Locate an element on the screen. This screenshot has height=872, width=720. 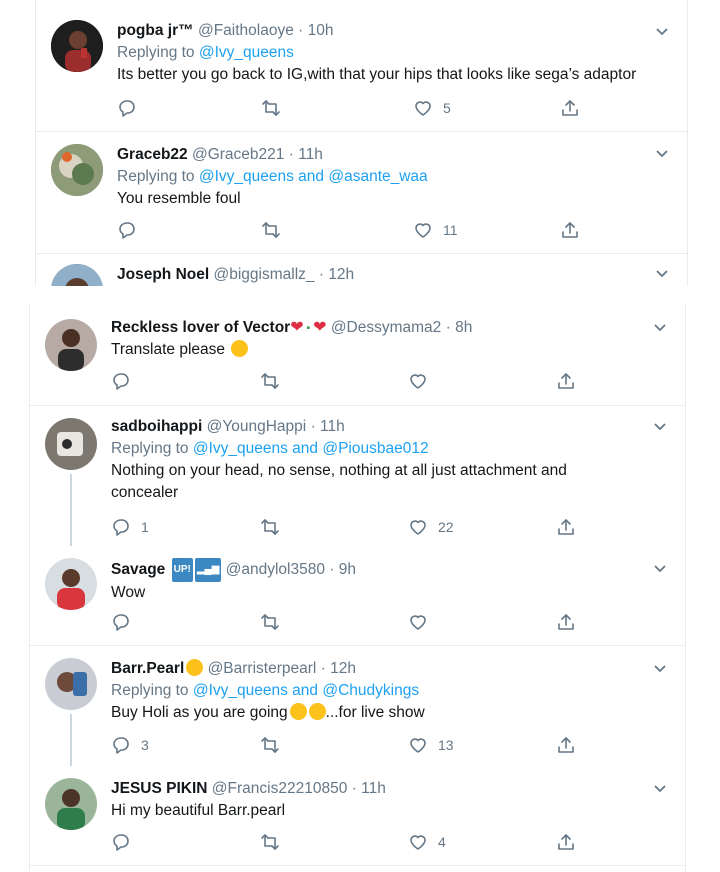
replying-to-link: @Ivy_queens and @Chudykings is located at coordinates (306, 690).